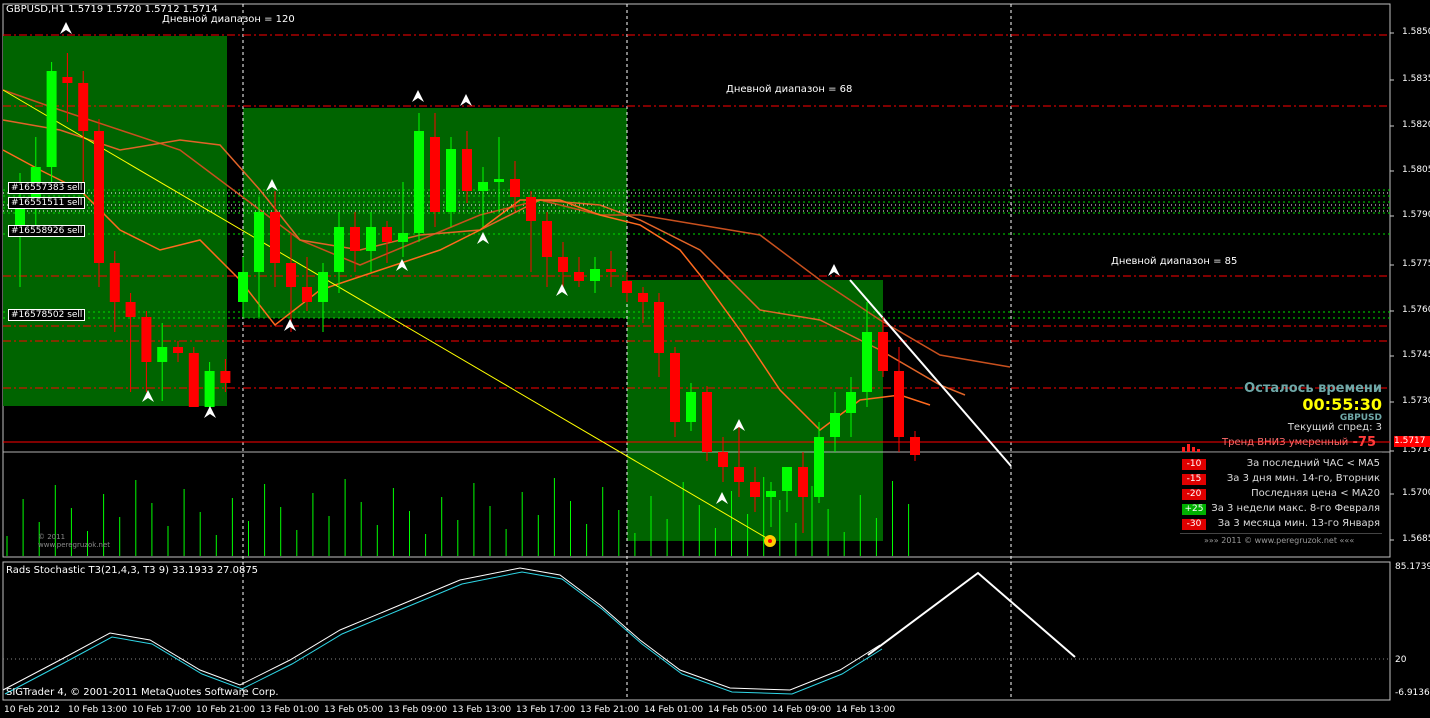 The height and width of the screenshot is (718, 1430). What do you see at coordinates (418, 710) in the screenshot?
I see `time-tick: 13 Feb 09:00` at bounding box center [418, 710].